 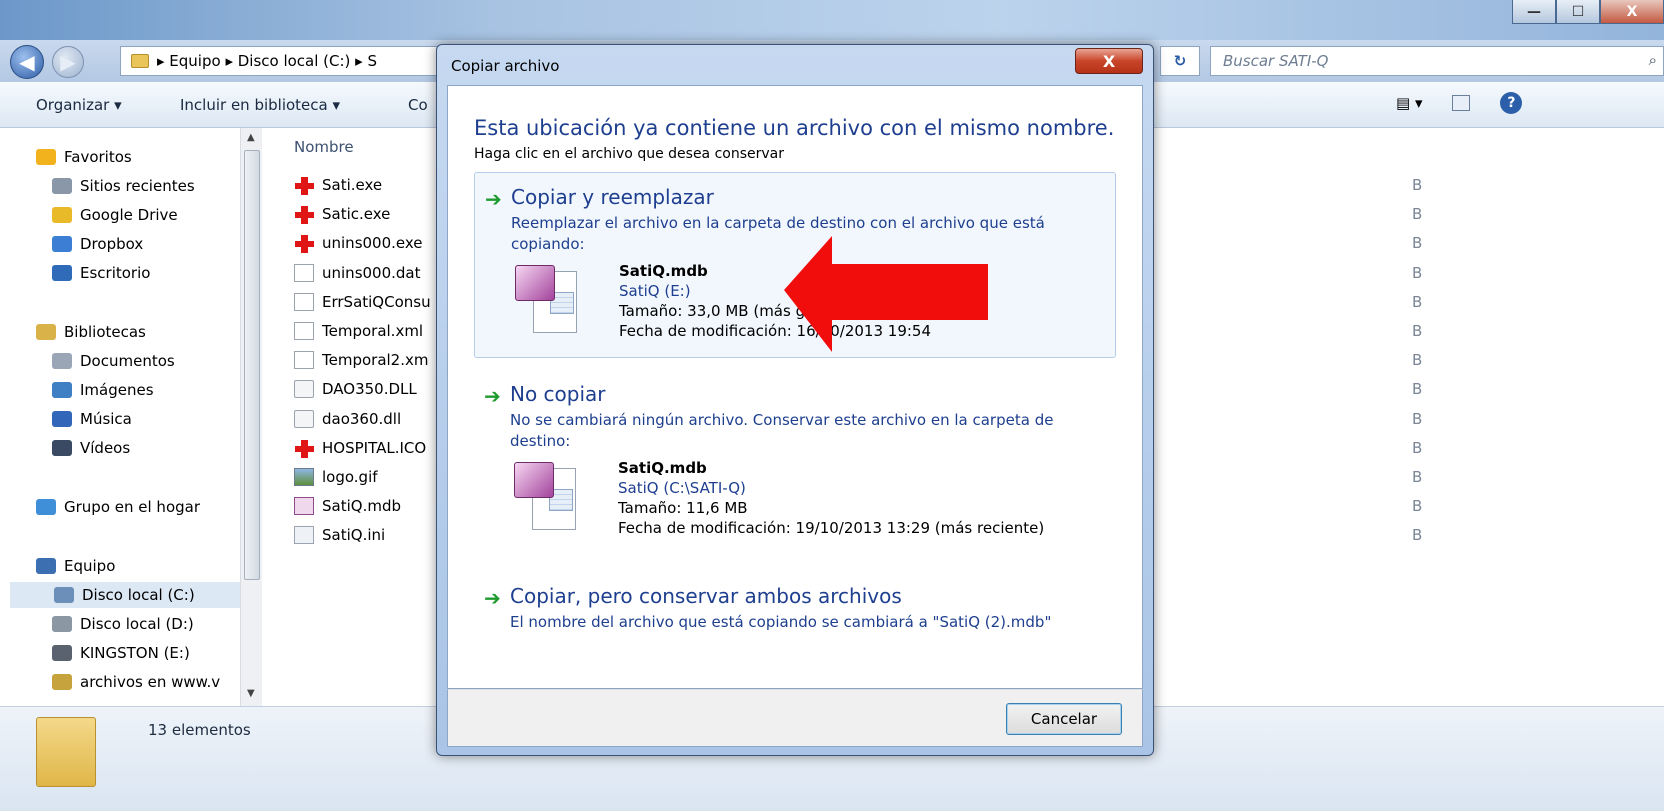 I want to click on file-row: ErrSatiQConsu, so click(x=362, y=301).